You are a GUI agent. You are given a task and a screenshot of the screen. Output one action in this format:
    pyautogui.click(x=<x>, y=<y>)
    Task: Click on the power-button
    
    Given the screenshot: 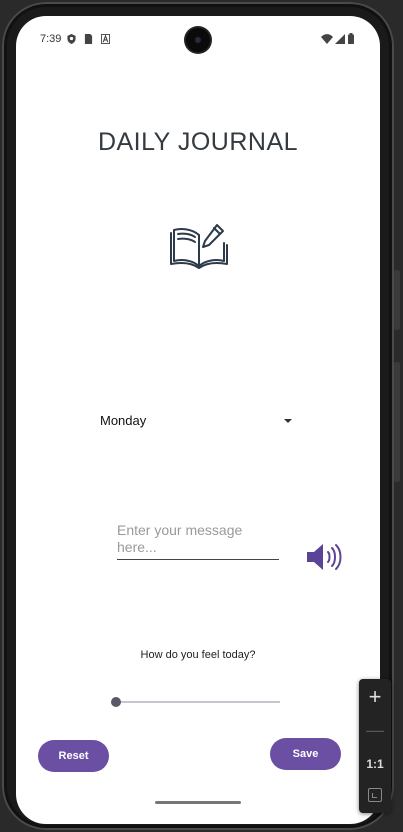 What is the action you would take?
    pyautogui.click(x=397, y=300)
    